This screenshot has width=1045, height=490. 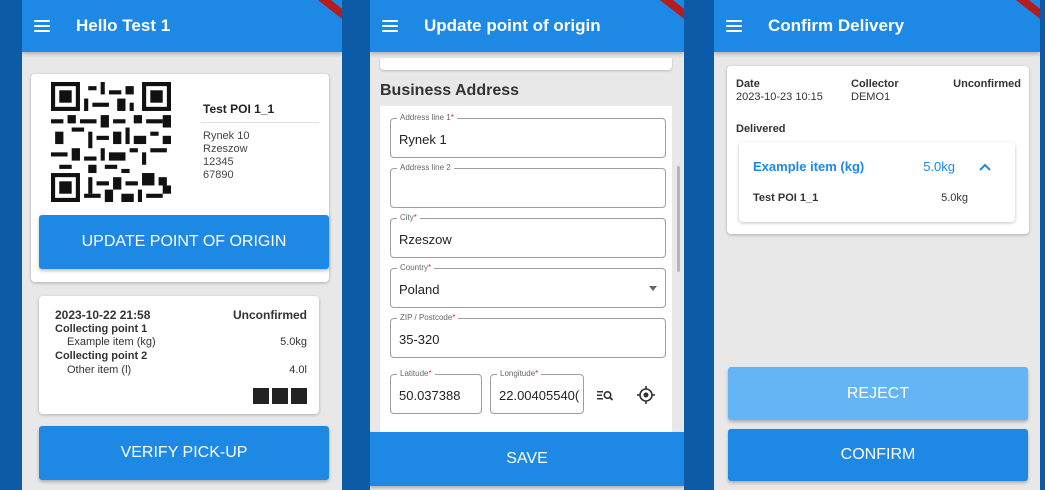 What do you see at coordinates (419, 339) in the screenshot?
I see `zip-value: 35-320` at bounding box center [419, 339].